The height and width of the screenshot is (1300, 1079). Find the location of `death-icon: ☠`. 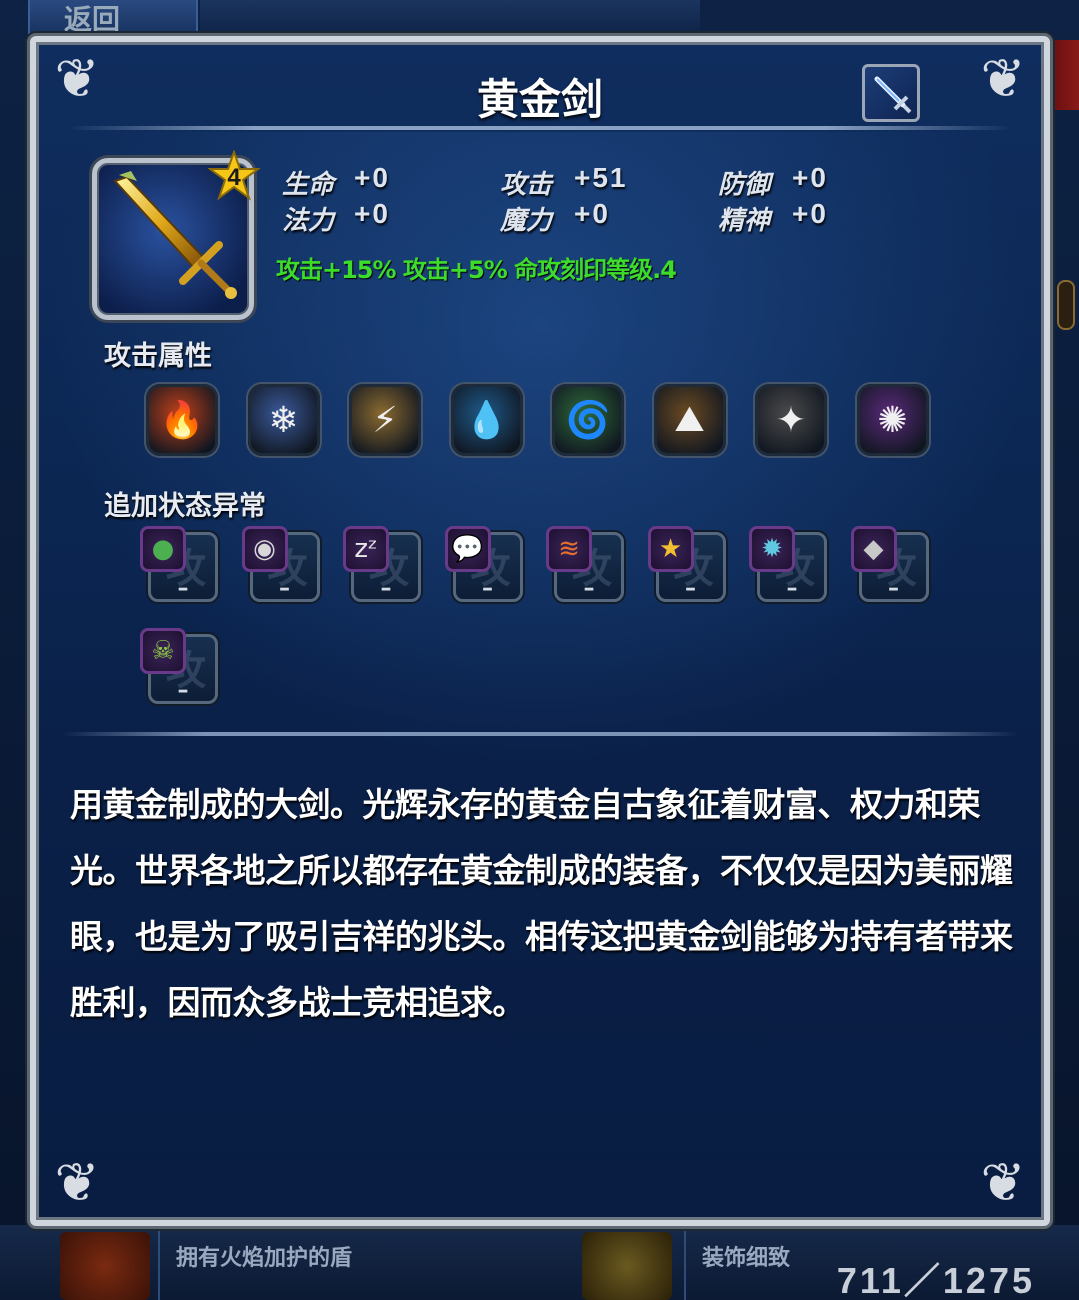

death-icon: ☠ is located at coordinates (163, 651).